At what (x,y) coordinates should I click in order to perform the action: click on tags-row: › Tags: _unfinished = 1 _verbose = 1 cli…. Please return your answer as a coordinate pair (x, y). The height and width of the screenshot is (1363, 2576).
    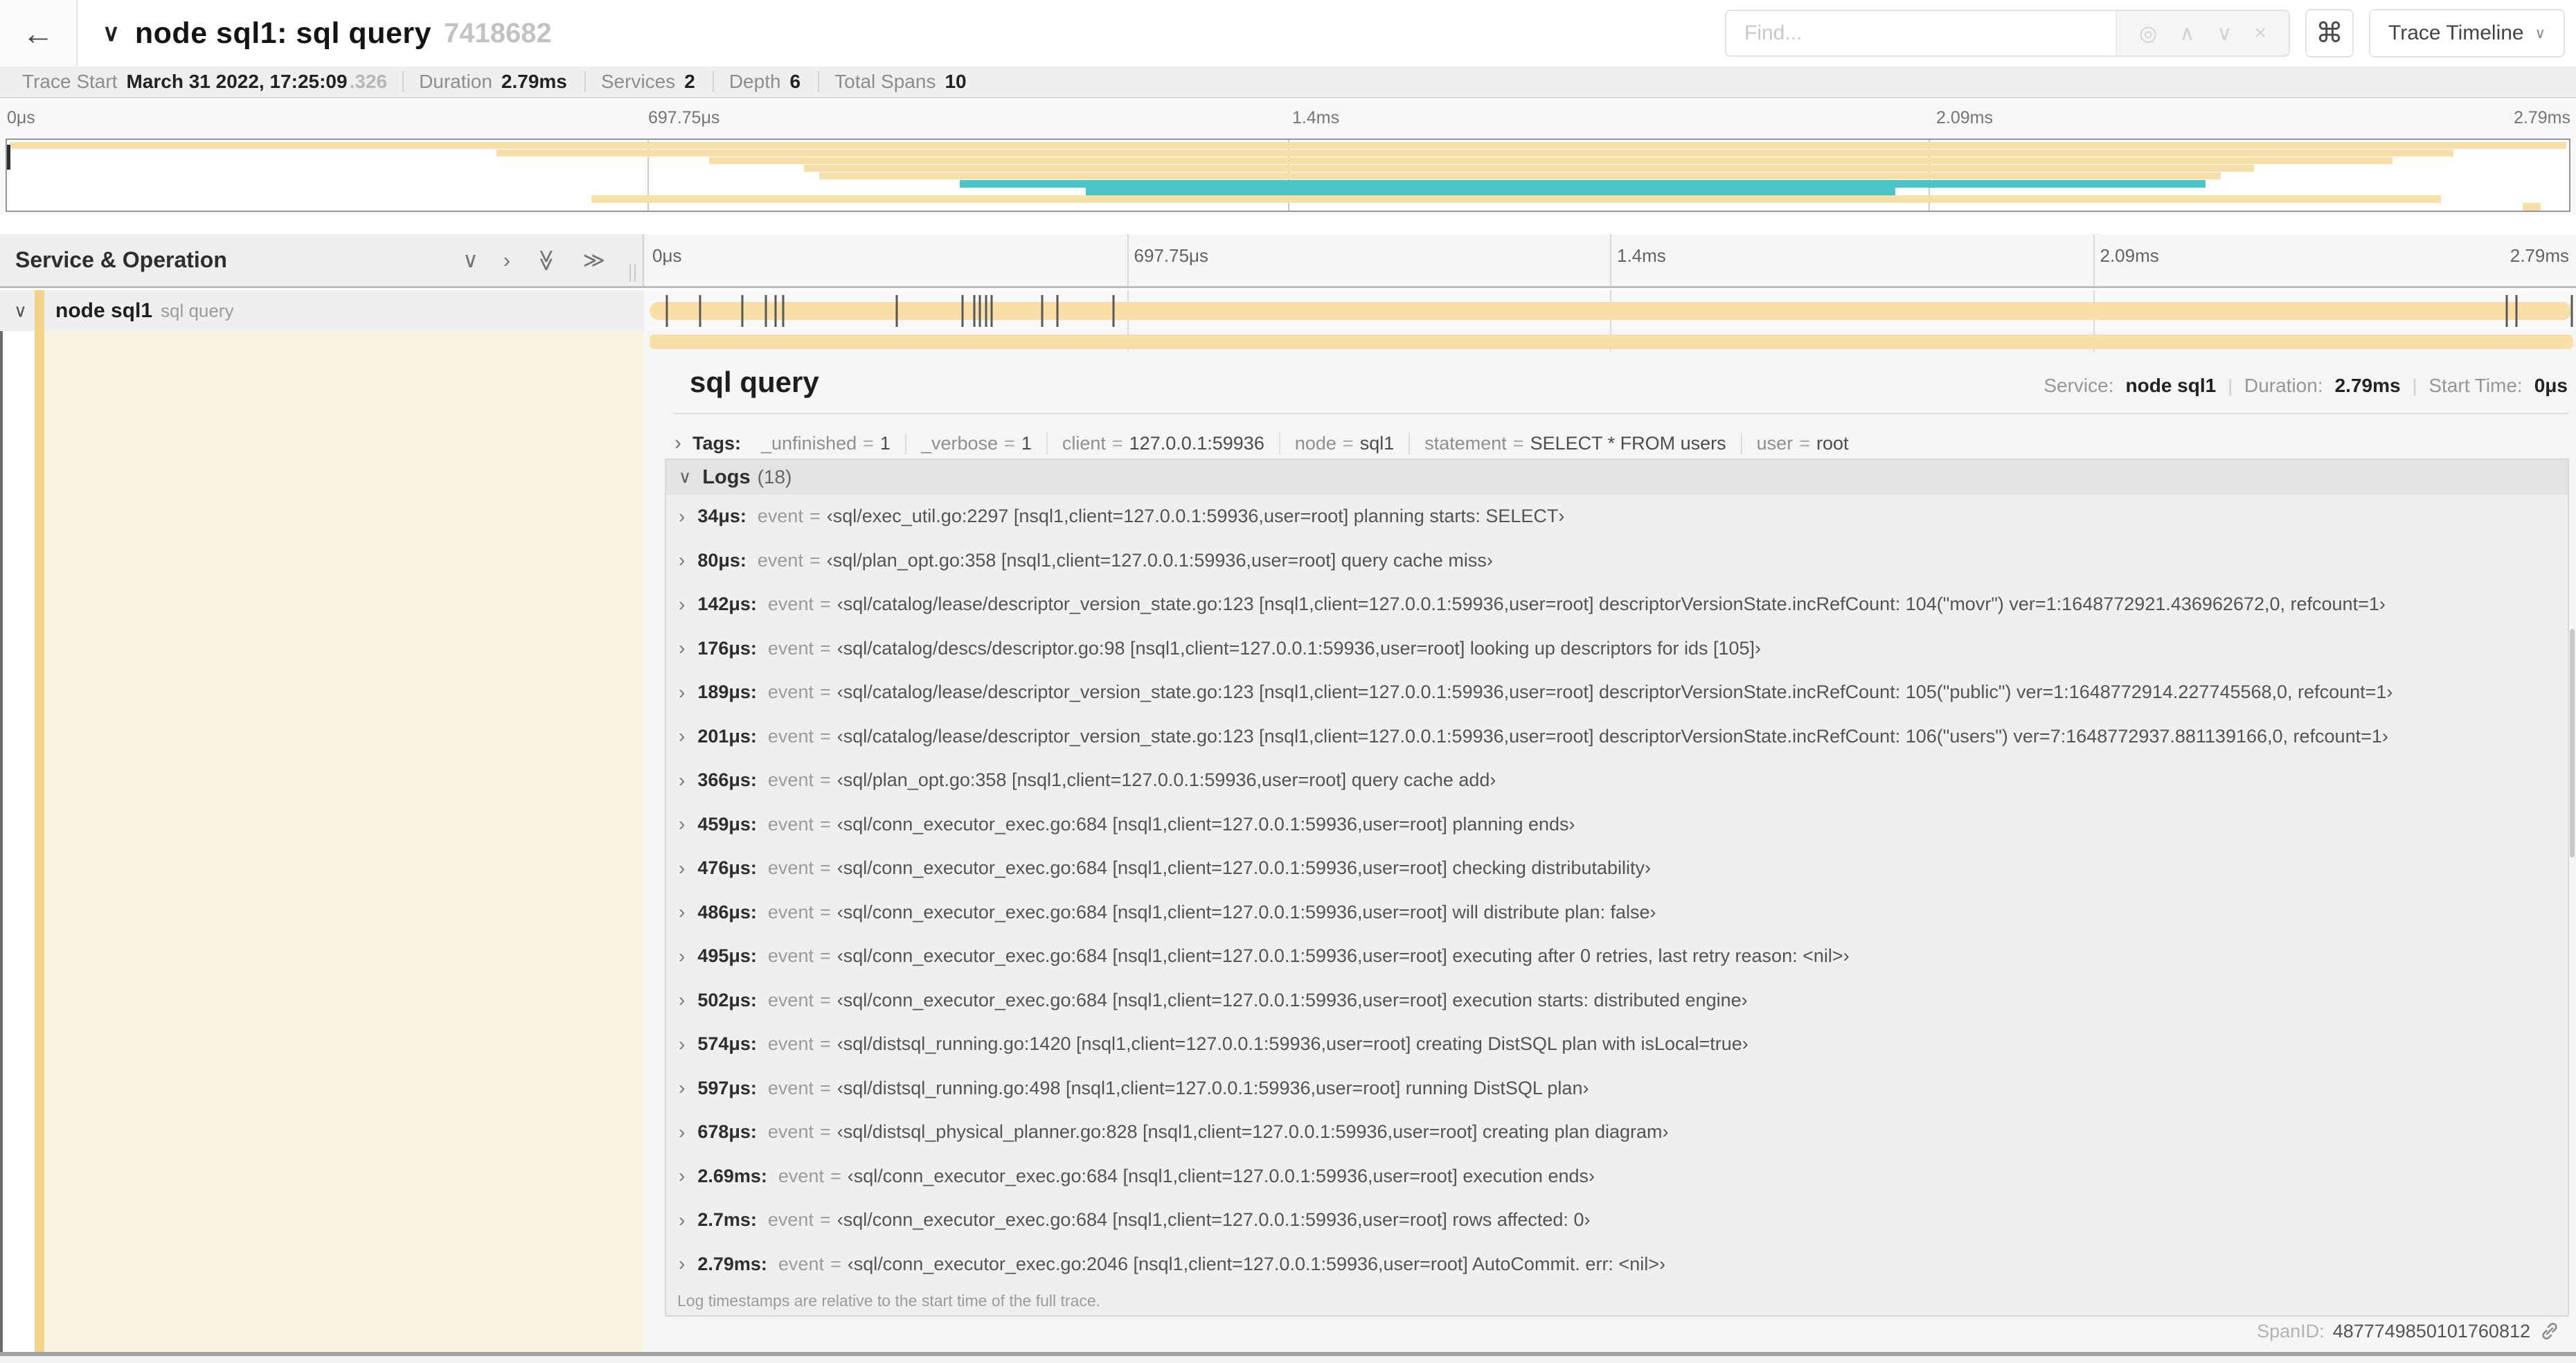
    Looking at the image, I should click on (1621, 443).